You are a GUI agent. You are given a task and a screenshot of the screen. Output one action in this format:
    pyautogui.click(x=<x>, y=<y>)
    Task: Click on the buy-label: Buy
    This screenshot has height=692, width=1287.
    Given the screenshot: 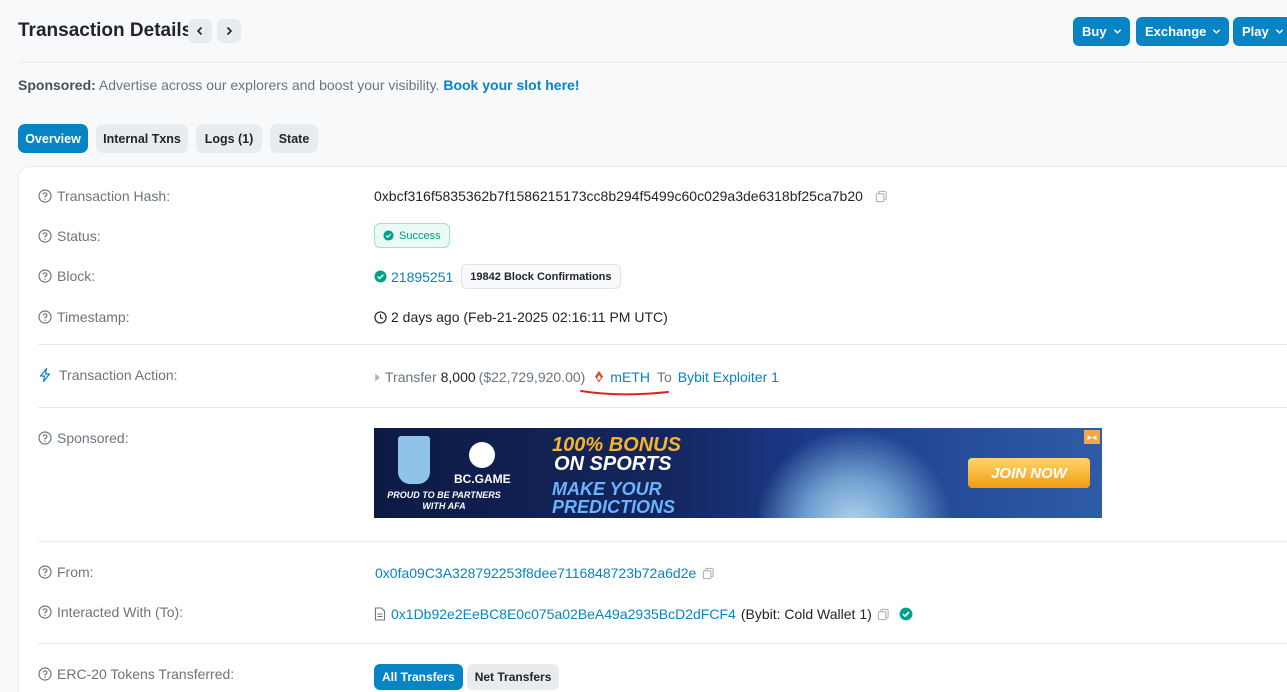 What is the action you would take?
    pyautogui.click(x=1094, y=31)
    